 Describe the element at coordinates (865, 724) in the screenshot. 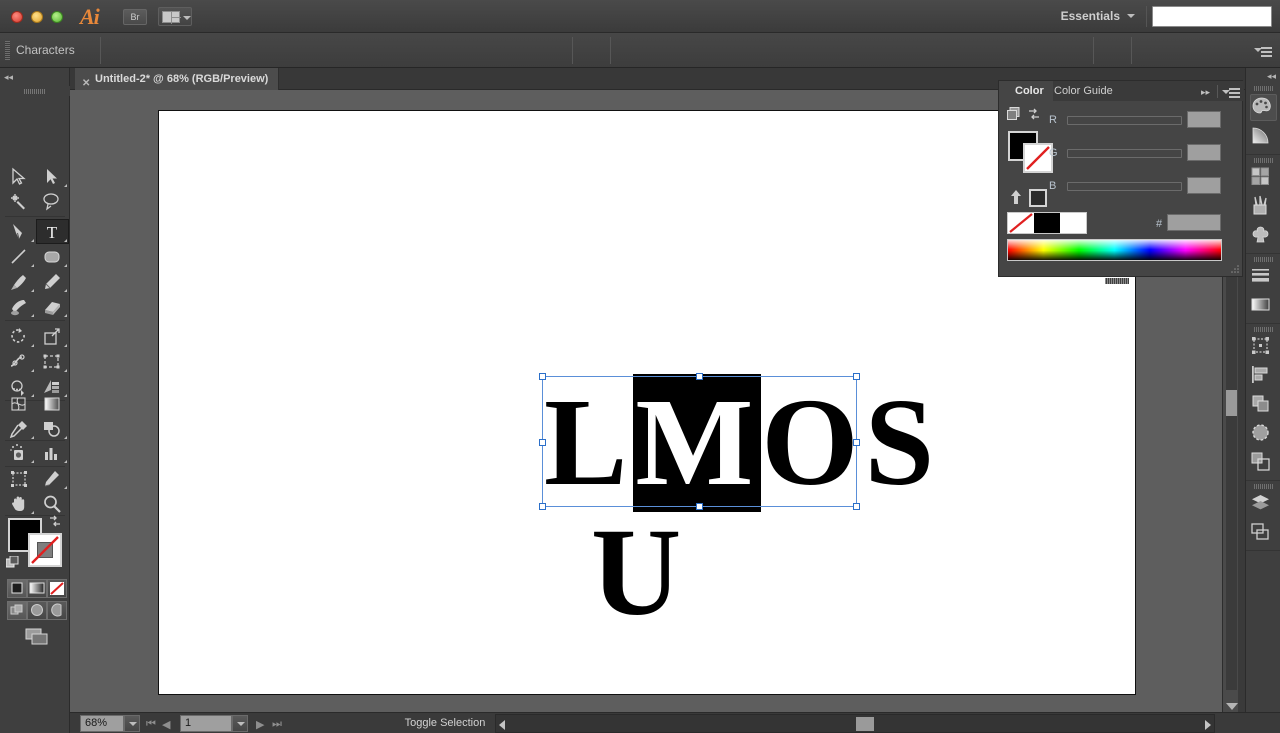

I see `horizontal-scroll-thumb` at that location.